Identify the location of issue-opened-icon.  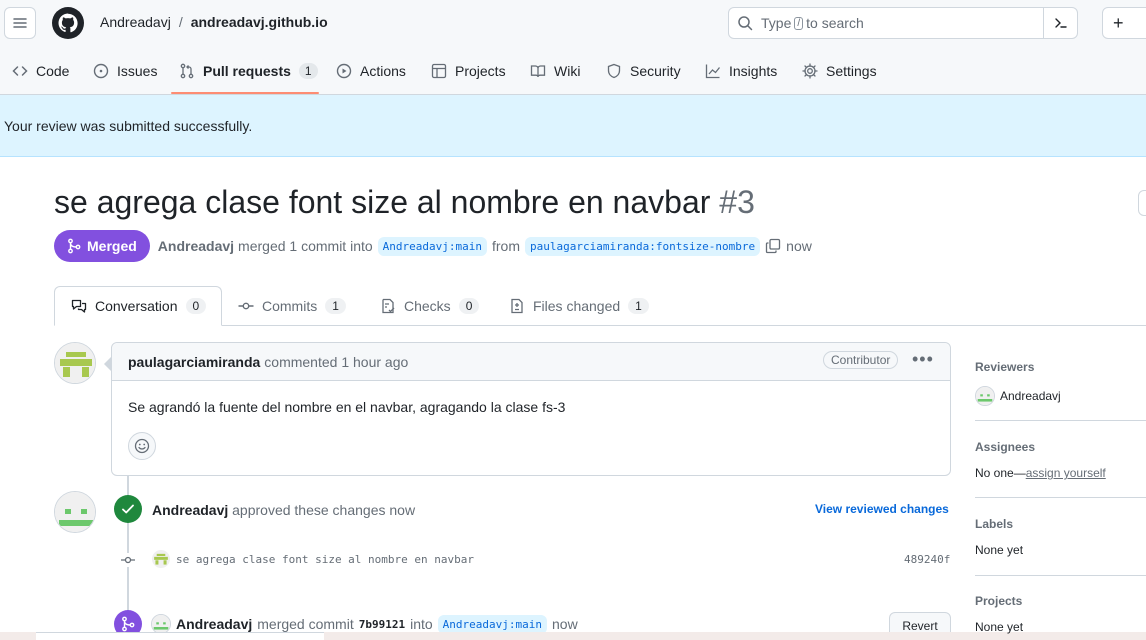
(101, 70).